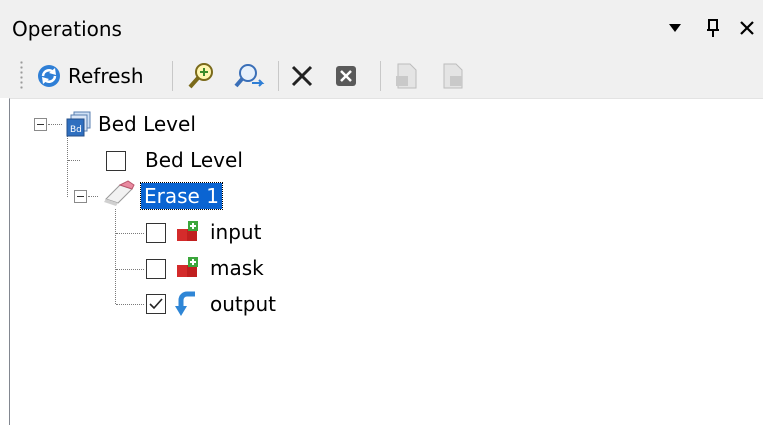  I want to click on zoom-in-button, so click(201, 76).